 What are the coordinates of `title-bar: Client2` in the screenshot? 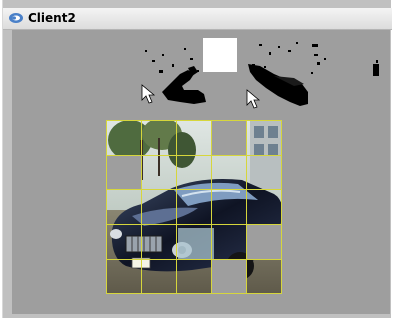 It's located at (197, 19).